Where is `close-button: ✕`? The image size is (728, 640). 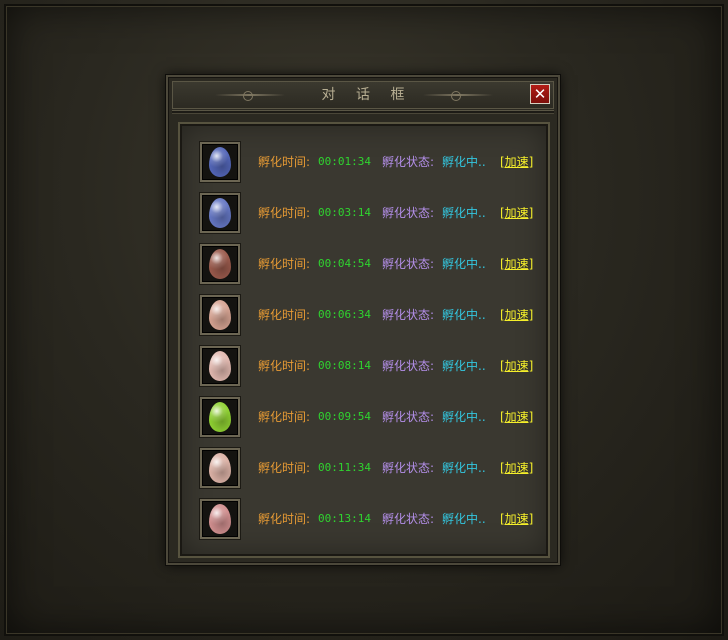 close-button: ✕ is located at coordinates (540, 94).